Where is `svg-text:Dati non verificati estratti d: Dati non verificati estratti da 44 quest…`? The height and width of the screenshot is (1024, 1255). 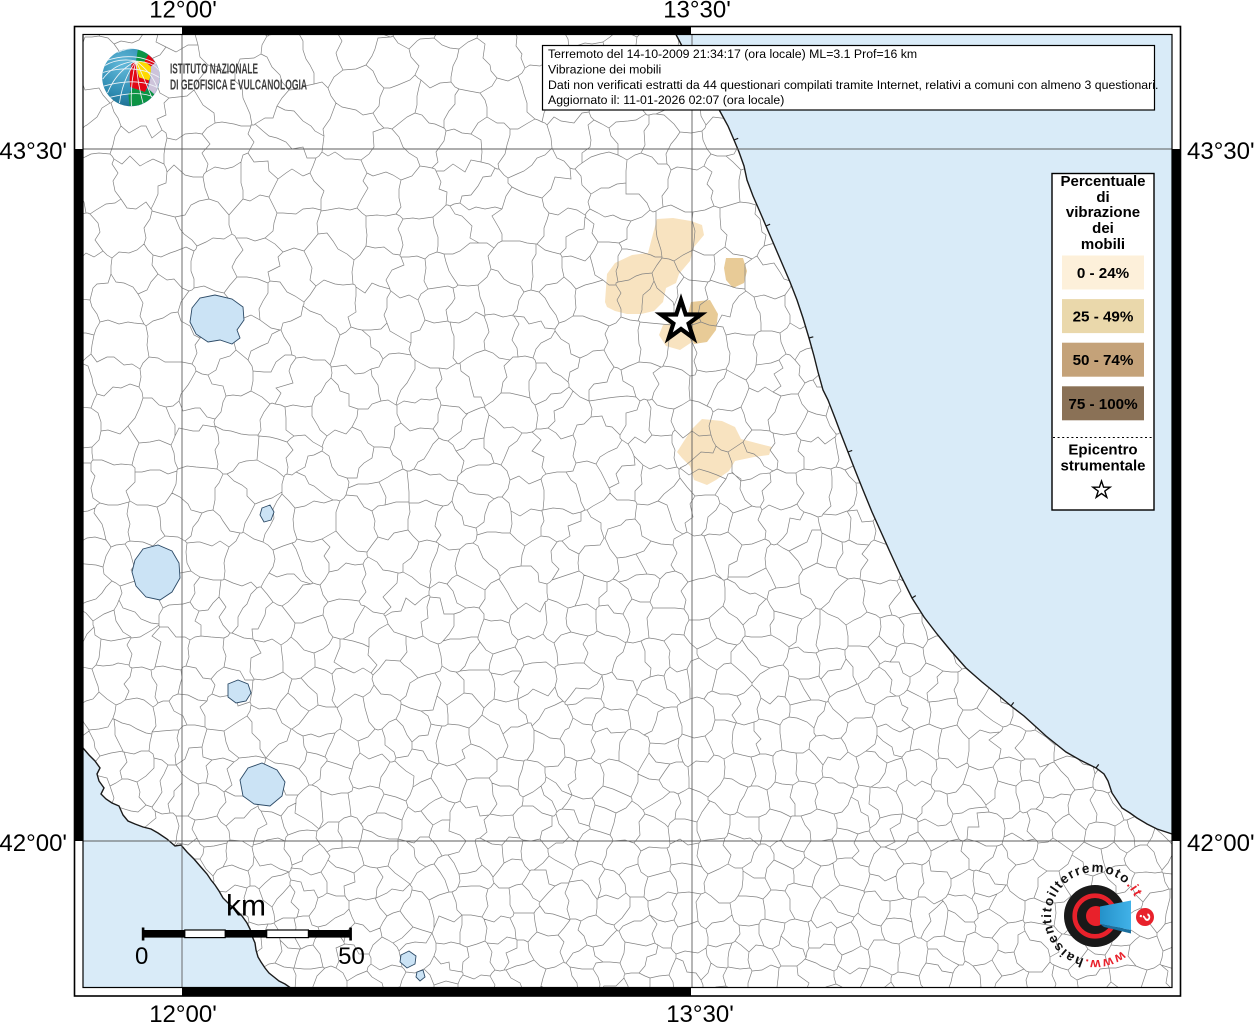
svg-text:Dati non verificati estratti d: Dati non verificati estratti da 44 quest… is located at coordinates (853, 85).